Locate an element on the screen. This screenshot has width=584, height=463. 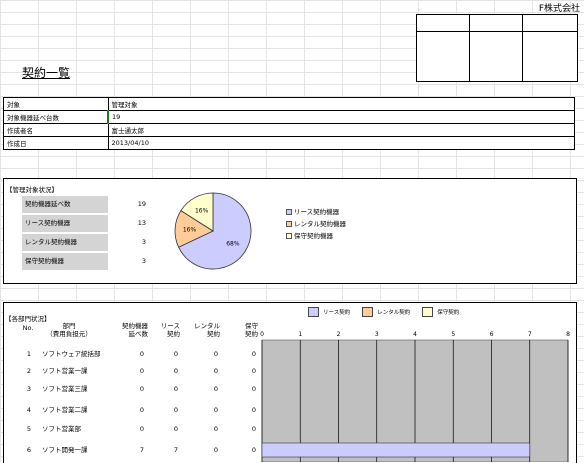
stat-value: 13 is located at coordinates (142, 223).